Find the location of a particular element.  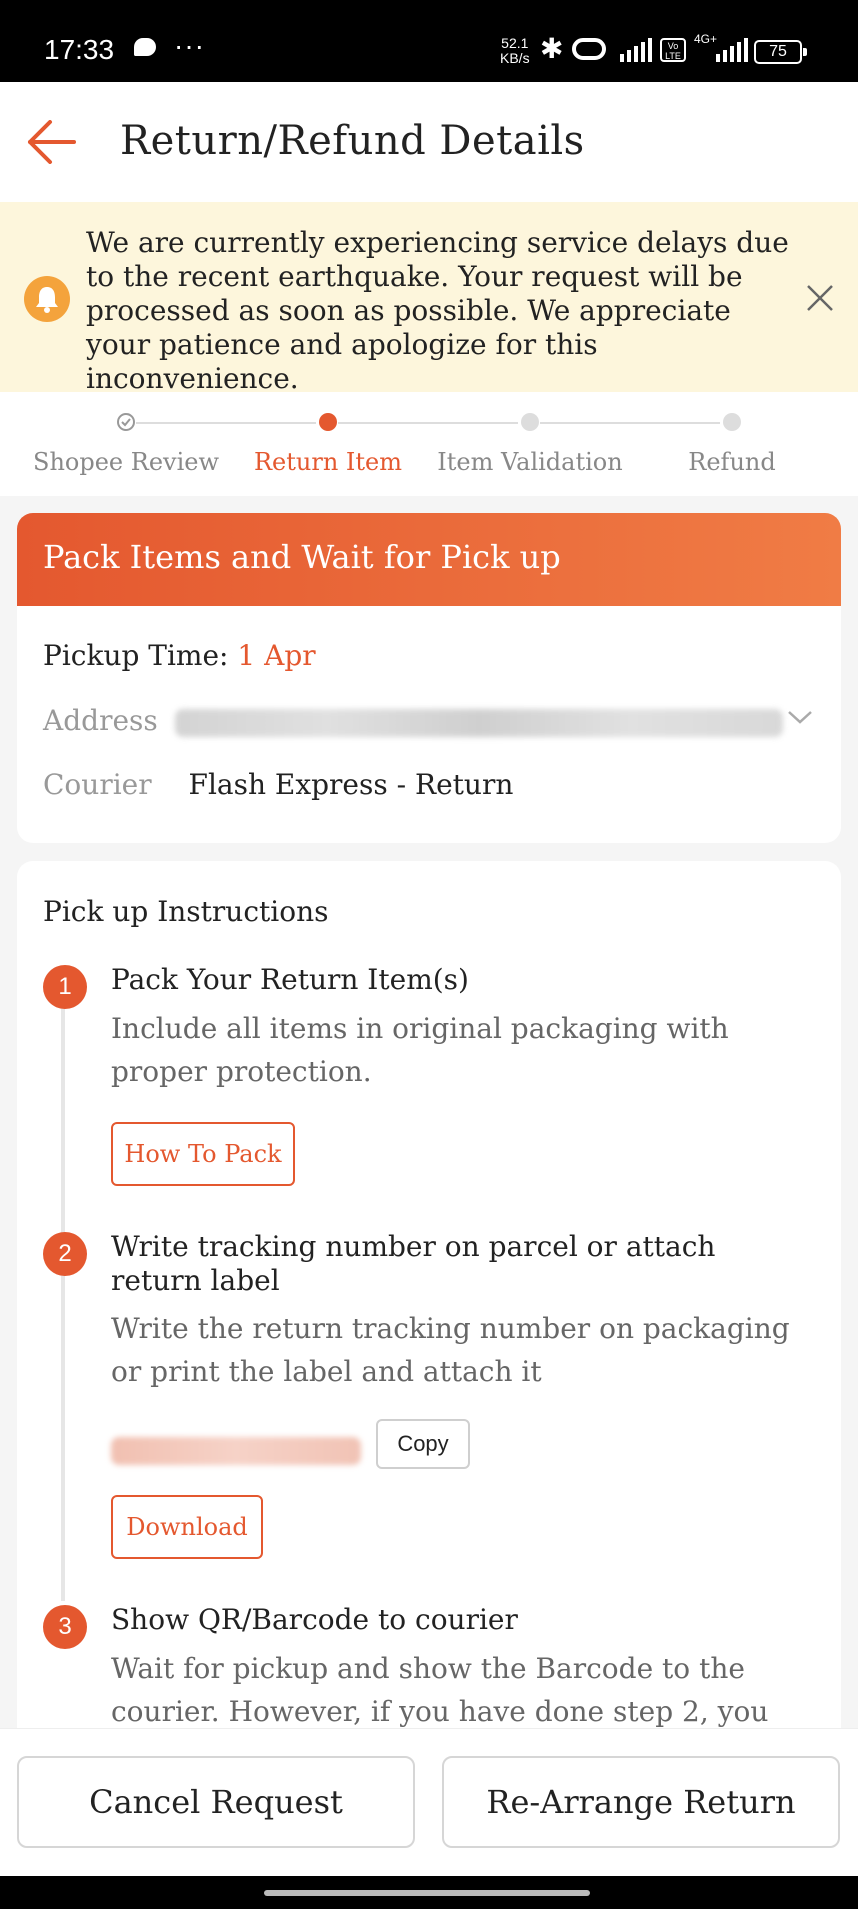

re-arrange-return-button: Re-Arrange Return is located at coordinates (641, 1802).